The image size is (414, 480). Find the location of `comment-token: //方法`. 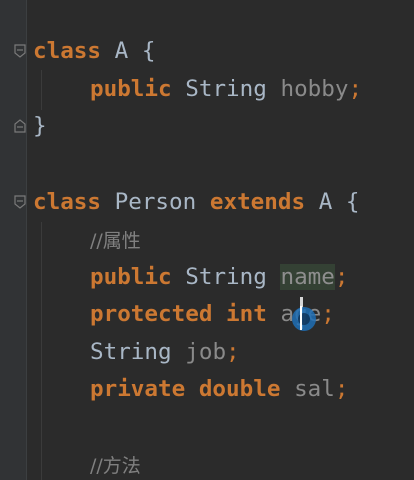

comment-token: //方法 is located at coordinates (115, 466).